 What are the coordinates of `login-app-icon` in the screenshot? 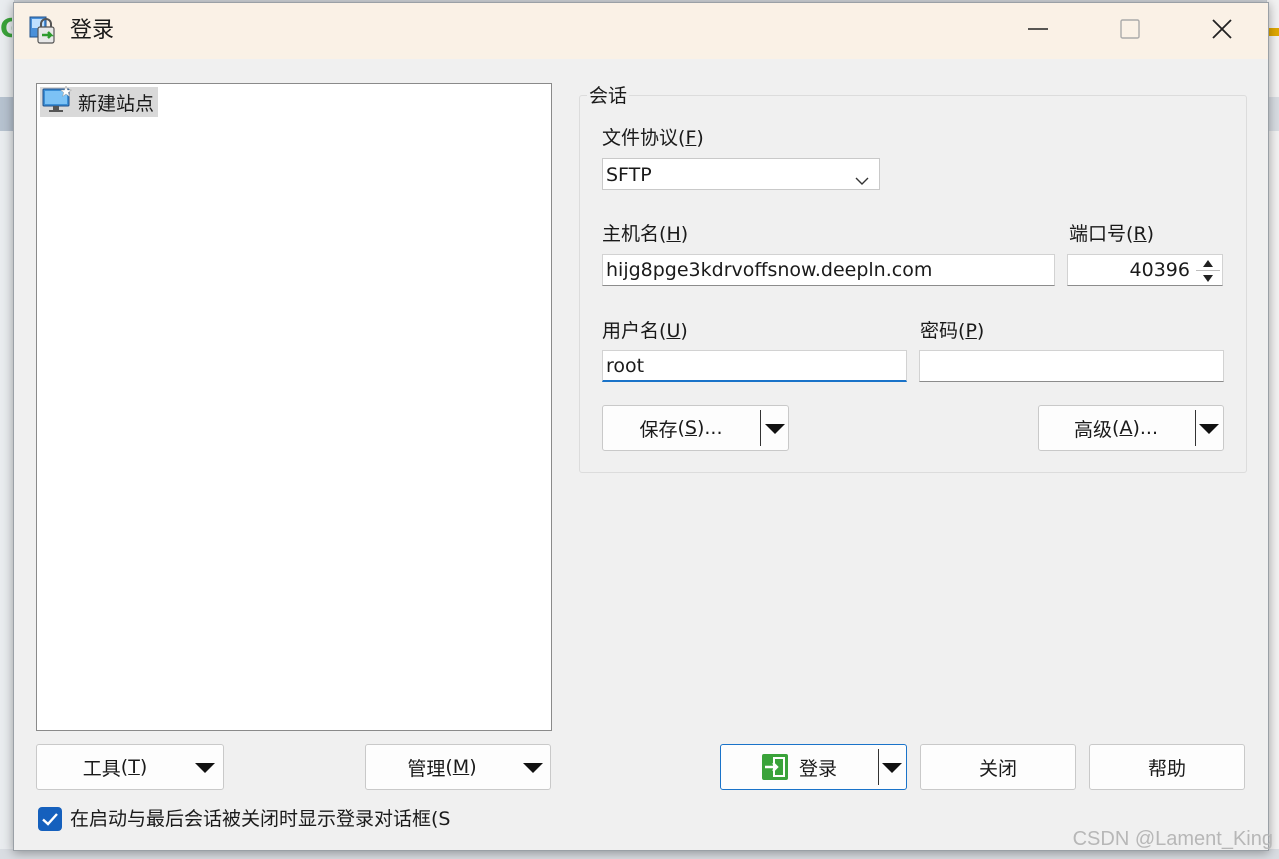 It's located at (44, 31).